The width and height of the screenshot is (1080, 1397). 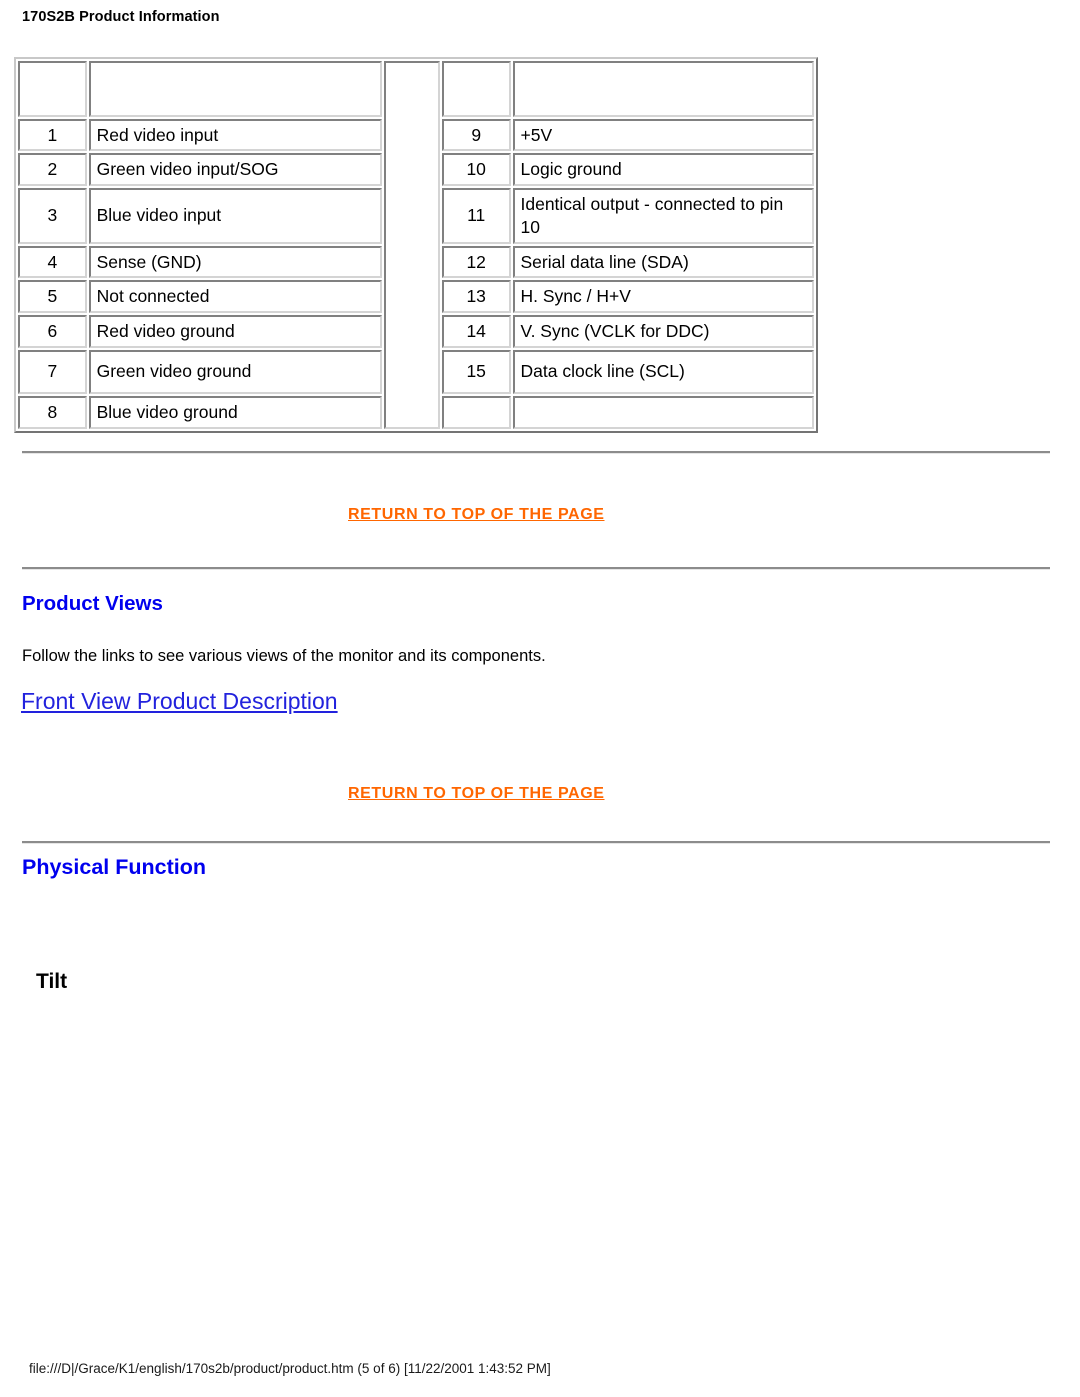 I want to click on cell-assignment: +5V, so click(x=663, y=135).